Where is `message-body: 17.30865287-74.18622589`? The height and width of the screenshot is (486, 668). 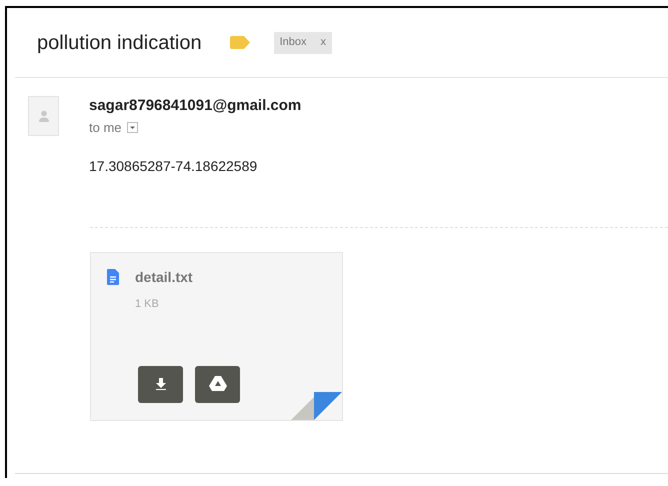 message-body: 17.30865287-74.18622589 is located at coordinates (173, 166).